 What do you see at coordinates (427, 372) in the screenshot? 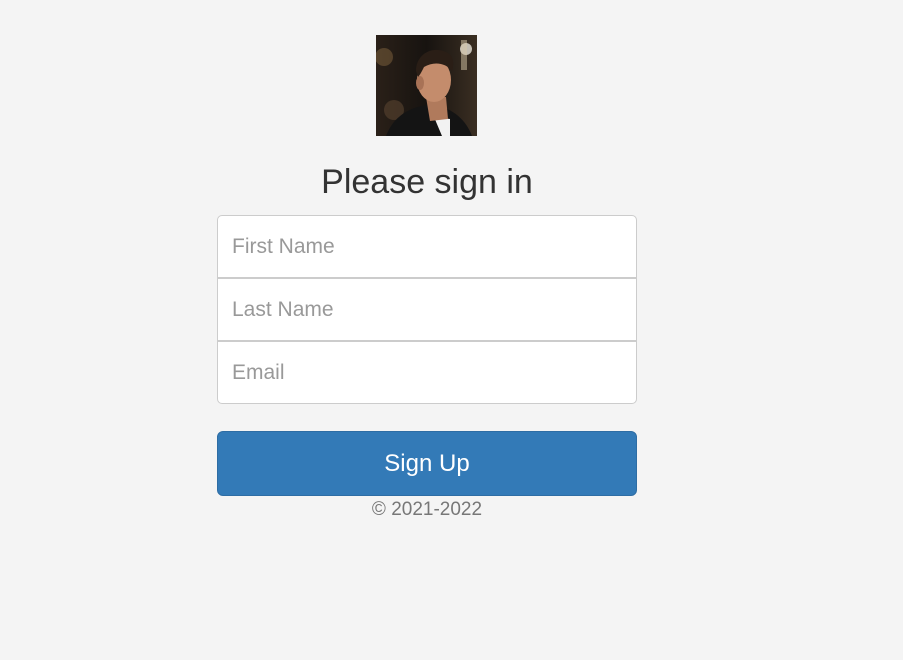
I see `email-field` at bounding box center [427, 372].